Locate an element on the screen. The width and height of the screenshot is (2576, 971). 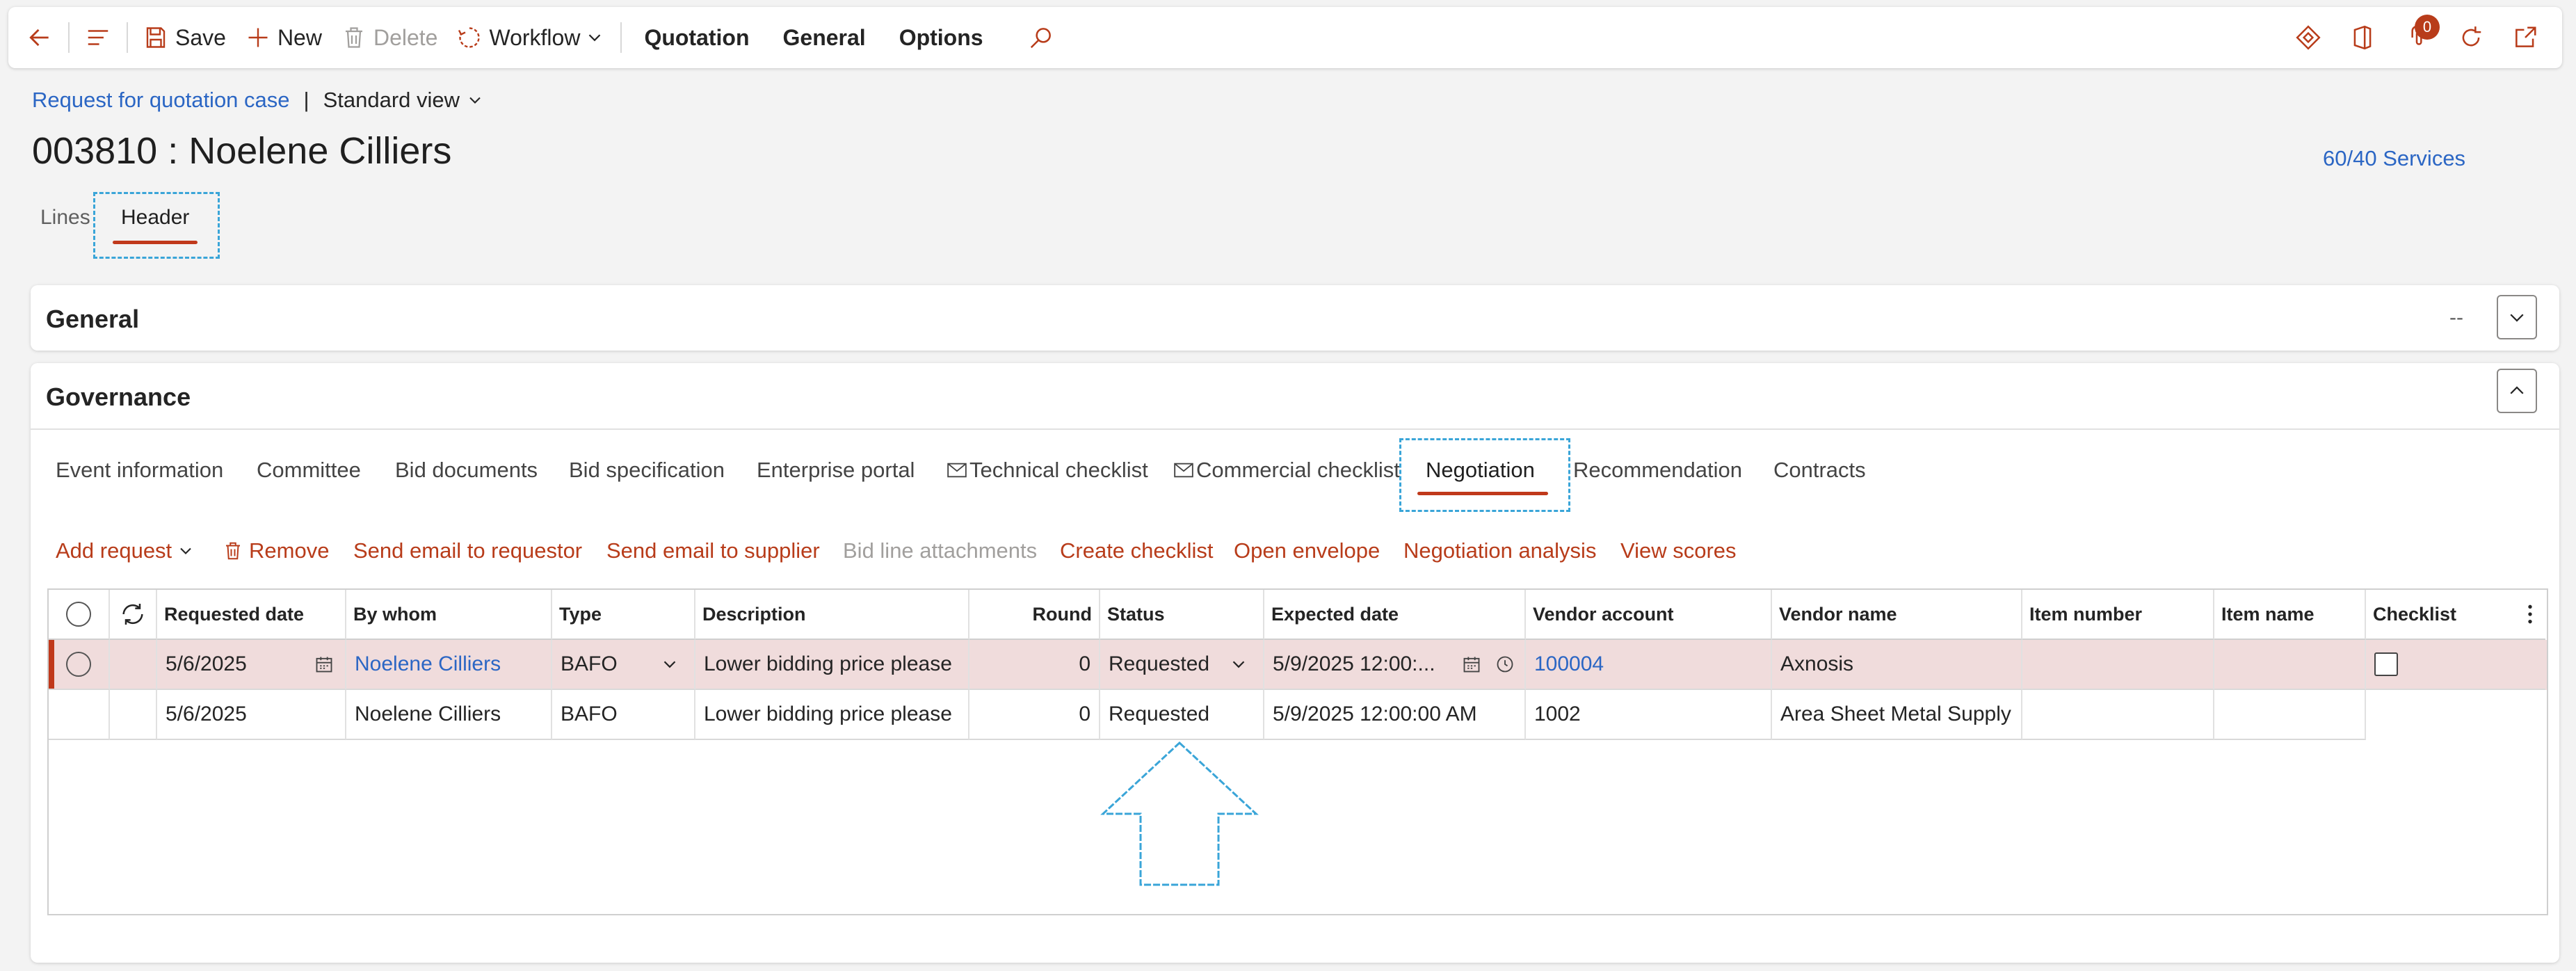
by-whom-cell: Noelene Cilliers is located at coordinates (449, 715).